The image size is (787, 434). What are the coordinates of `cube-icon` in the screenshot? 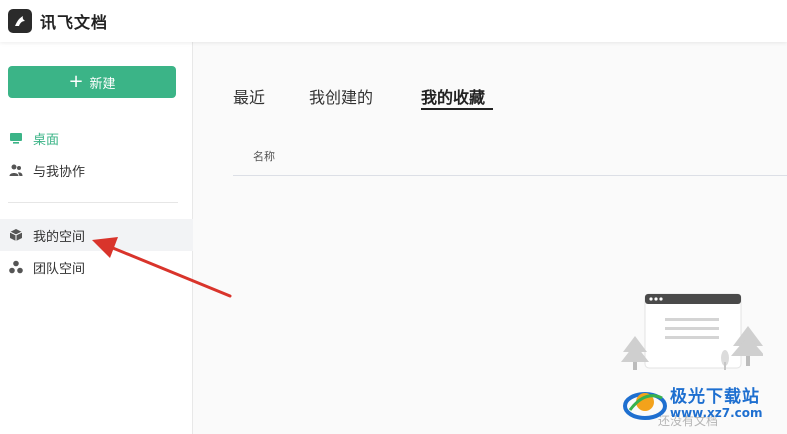 It's located at (16, 235).